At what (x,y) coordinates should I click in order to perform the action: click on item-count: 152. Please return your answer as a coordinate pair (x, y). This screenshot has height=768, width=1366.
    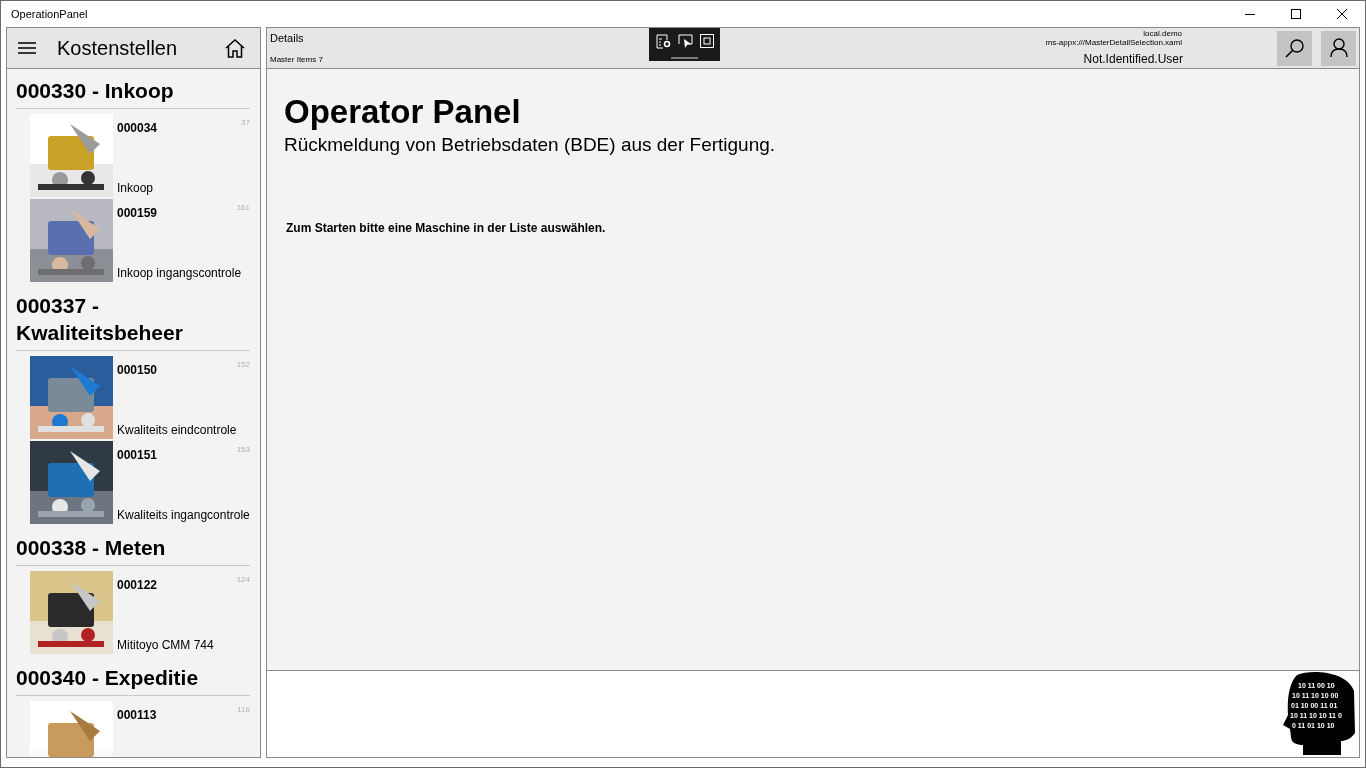
    Looking at the image, I should click on (243, 365).